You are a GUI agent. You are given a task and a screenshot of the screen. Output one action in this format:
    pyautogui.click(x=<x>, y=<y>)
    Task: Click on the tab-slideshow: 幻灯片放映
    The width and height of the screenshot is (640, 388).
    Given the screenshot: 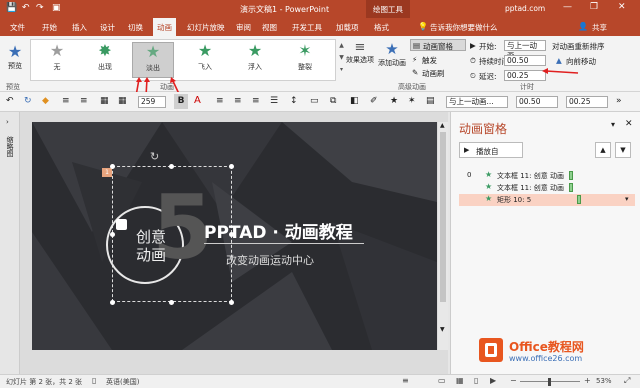 What is the action you would take?
    pyautogui.click(x=206, y=27)
    